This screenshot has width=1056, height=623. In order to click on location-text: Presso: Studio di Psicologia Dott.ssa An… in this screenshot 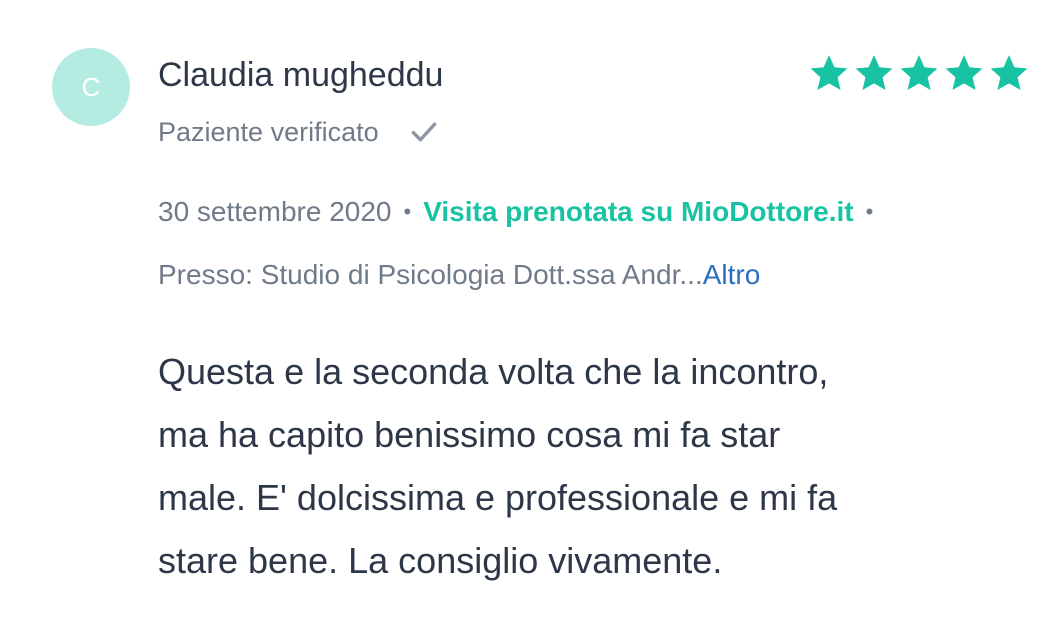, I will do `click(430, 274)`.